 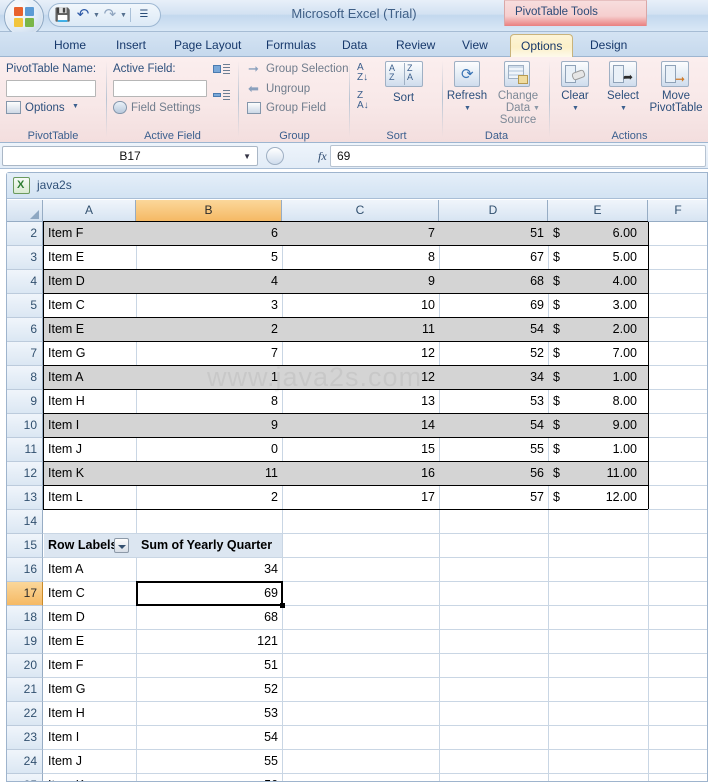 What do you see at coordinates (494, 306) in the screenshot?
I see `cell-D5: 69` at bounding box center [494, 306].